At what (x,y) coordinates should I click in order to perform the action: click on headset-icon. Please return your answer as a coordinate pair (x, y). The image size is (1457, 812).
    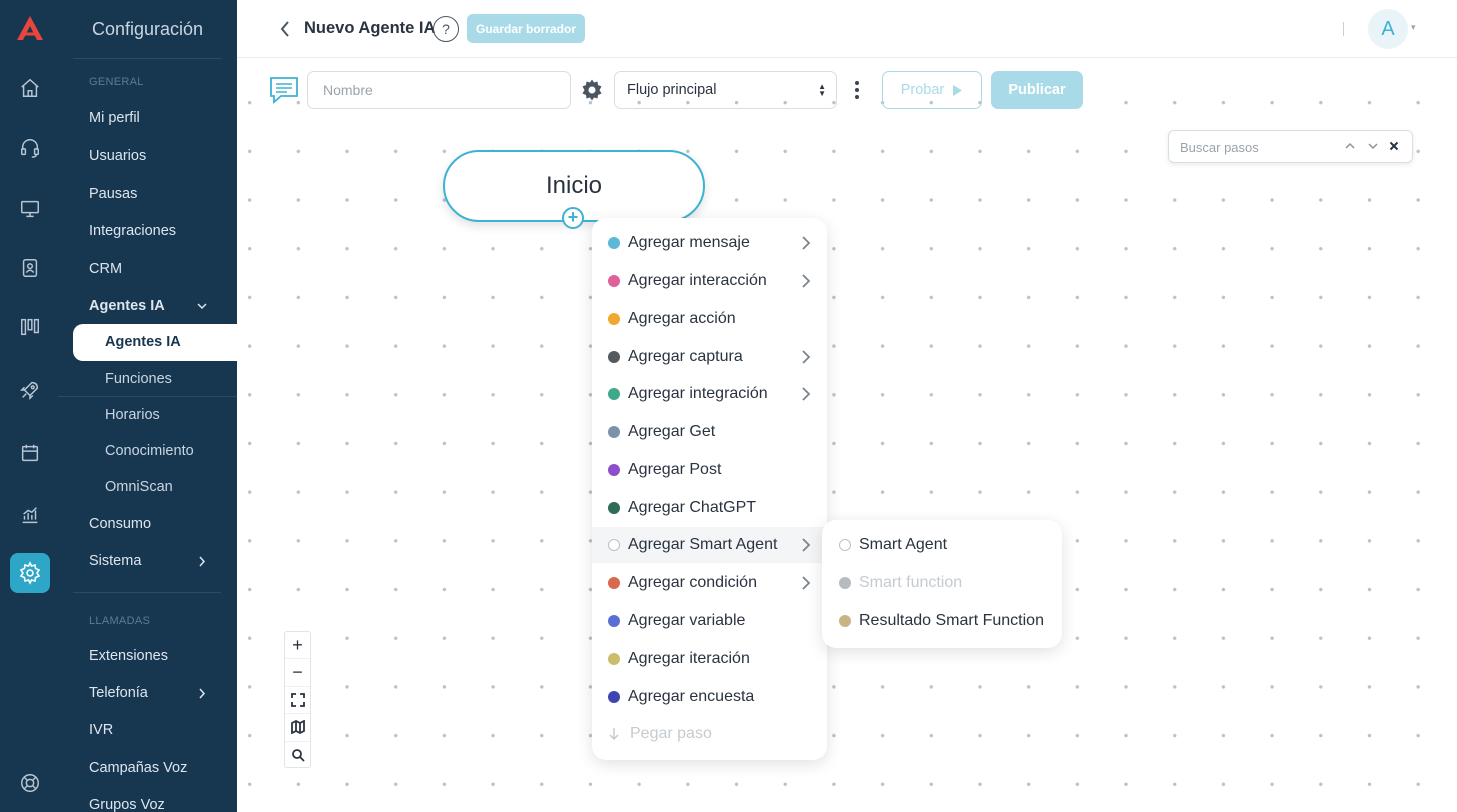
    Looking at the image, I should click on (30, 148).